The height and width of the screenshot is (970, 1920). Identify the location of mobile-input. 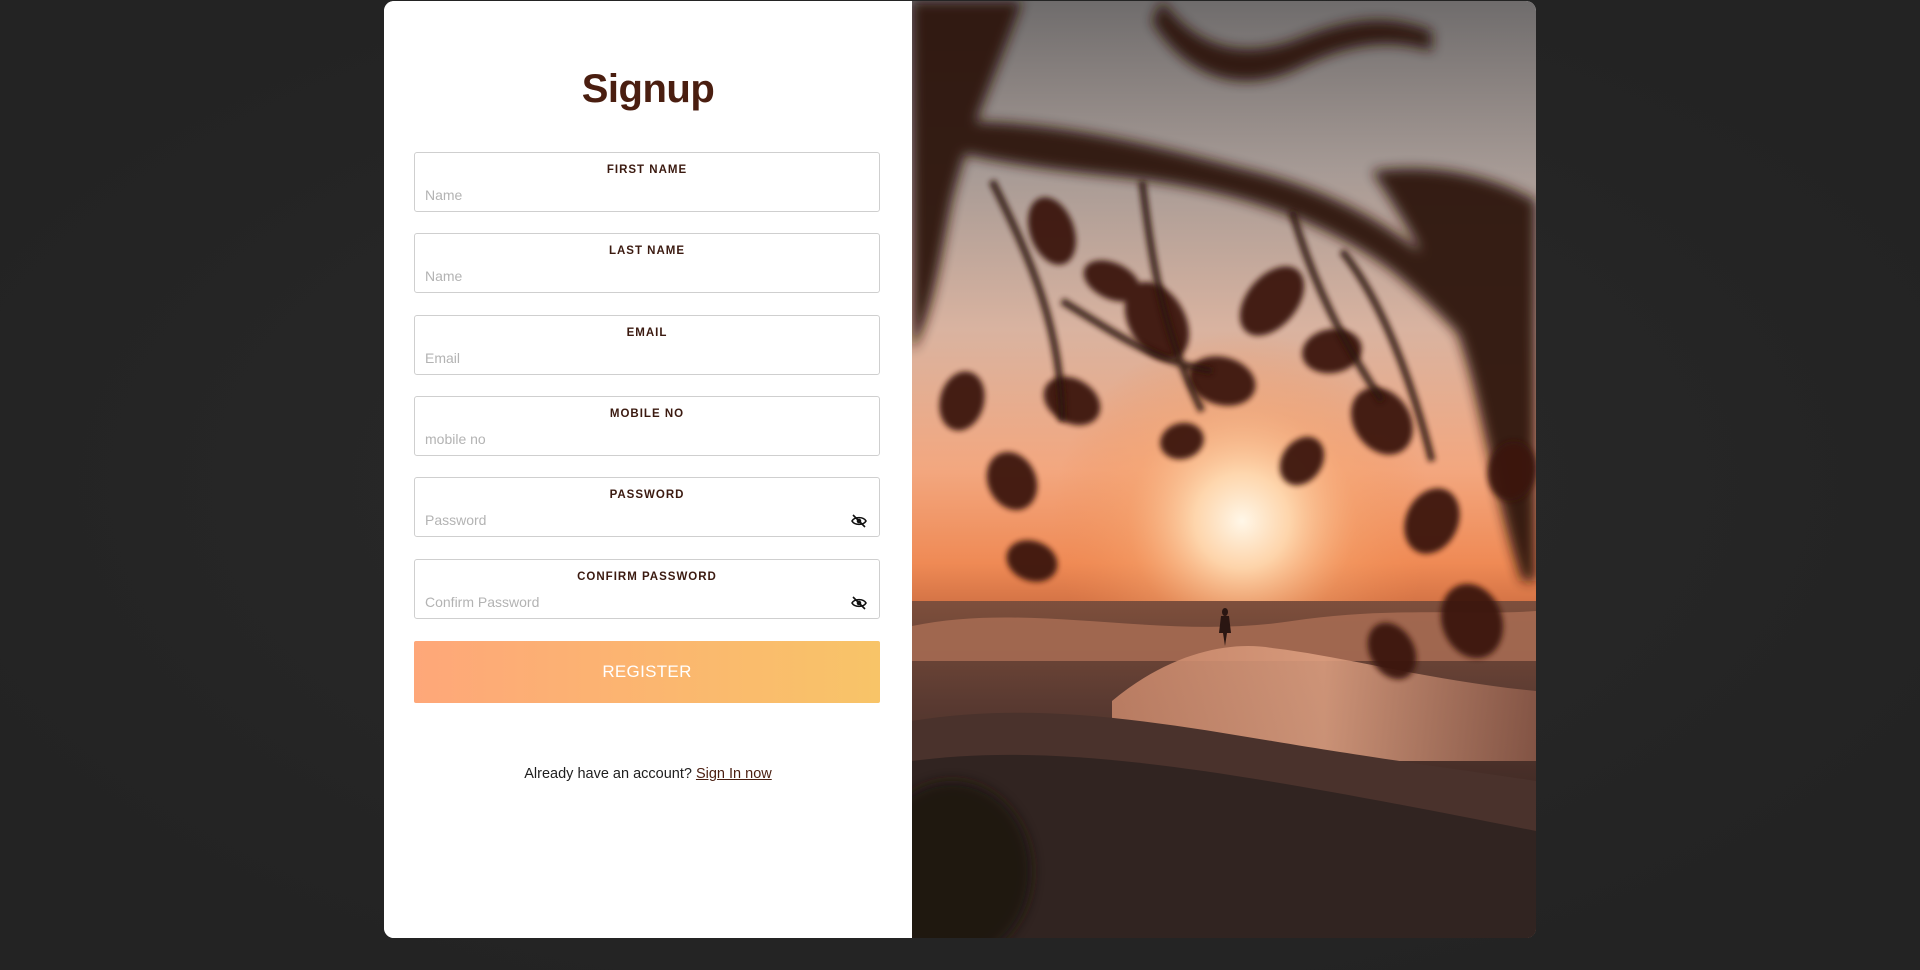
(625, 439).